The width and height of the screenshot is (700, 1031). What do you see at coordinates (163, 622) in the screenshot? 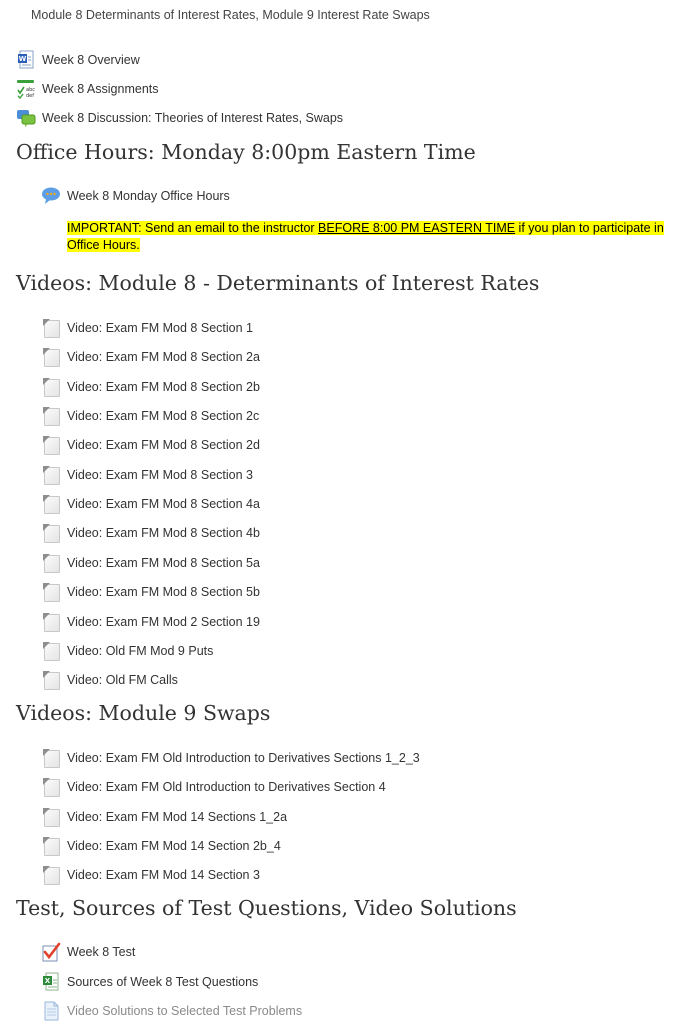
I see `video-label: Video: Exam FM Mod 2 Section 19` at bounding box center [163, 622].